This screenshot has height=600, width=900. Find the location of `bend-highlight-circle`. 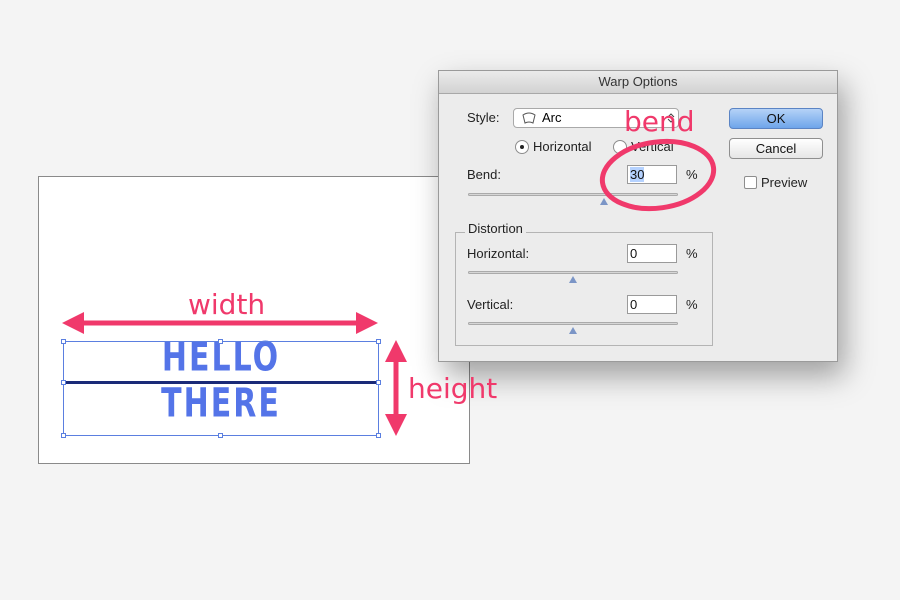

bend-highlight-circle is located at coordinates (658, 175).